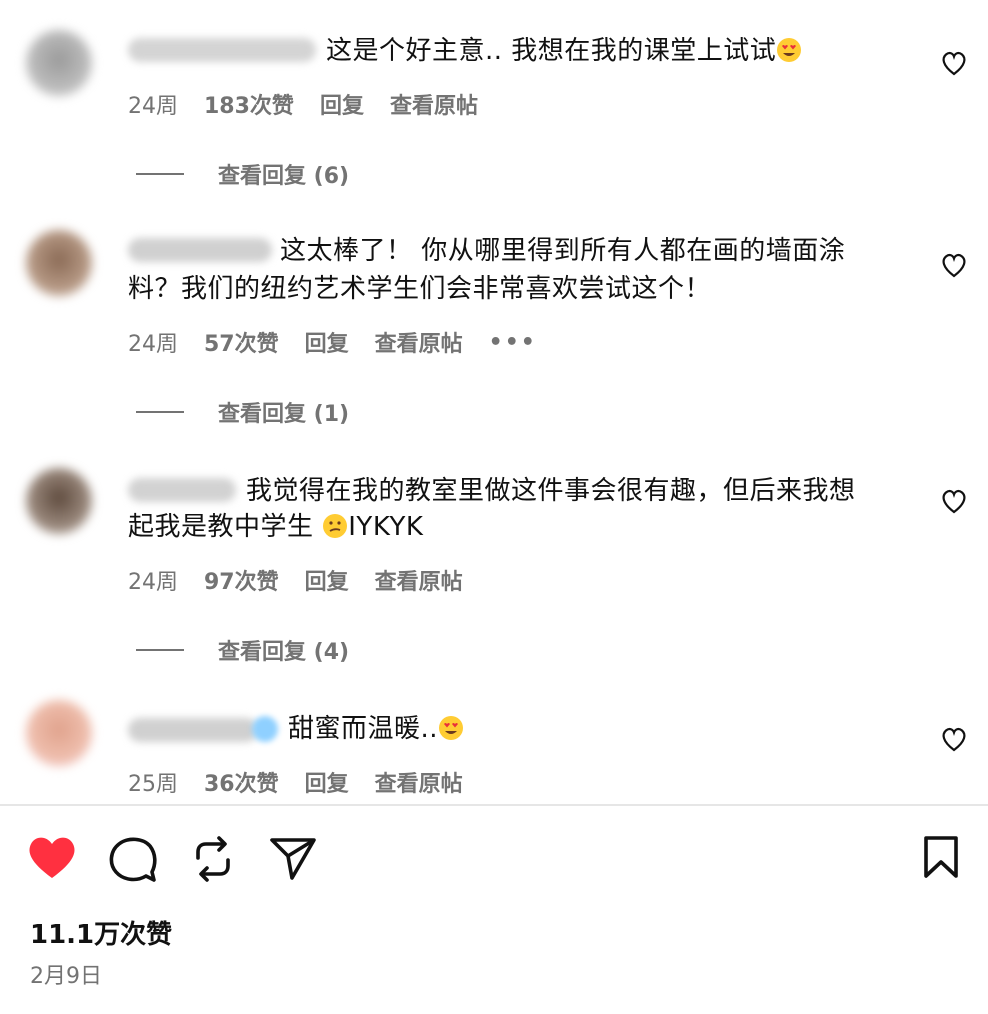 The image size is (988, 1014). I want to click on heart-filled-icon, so click(52, 857).